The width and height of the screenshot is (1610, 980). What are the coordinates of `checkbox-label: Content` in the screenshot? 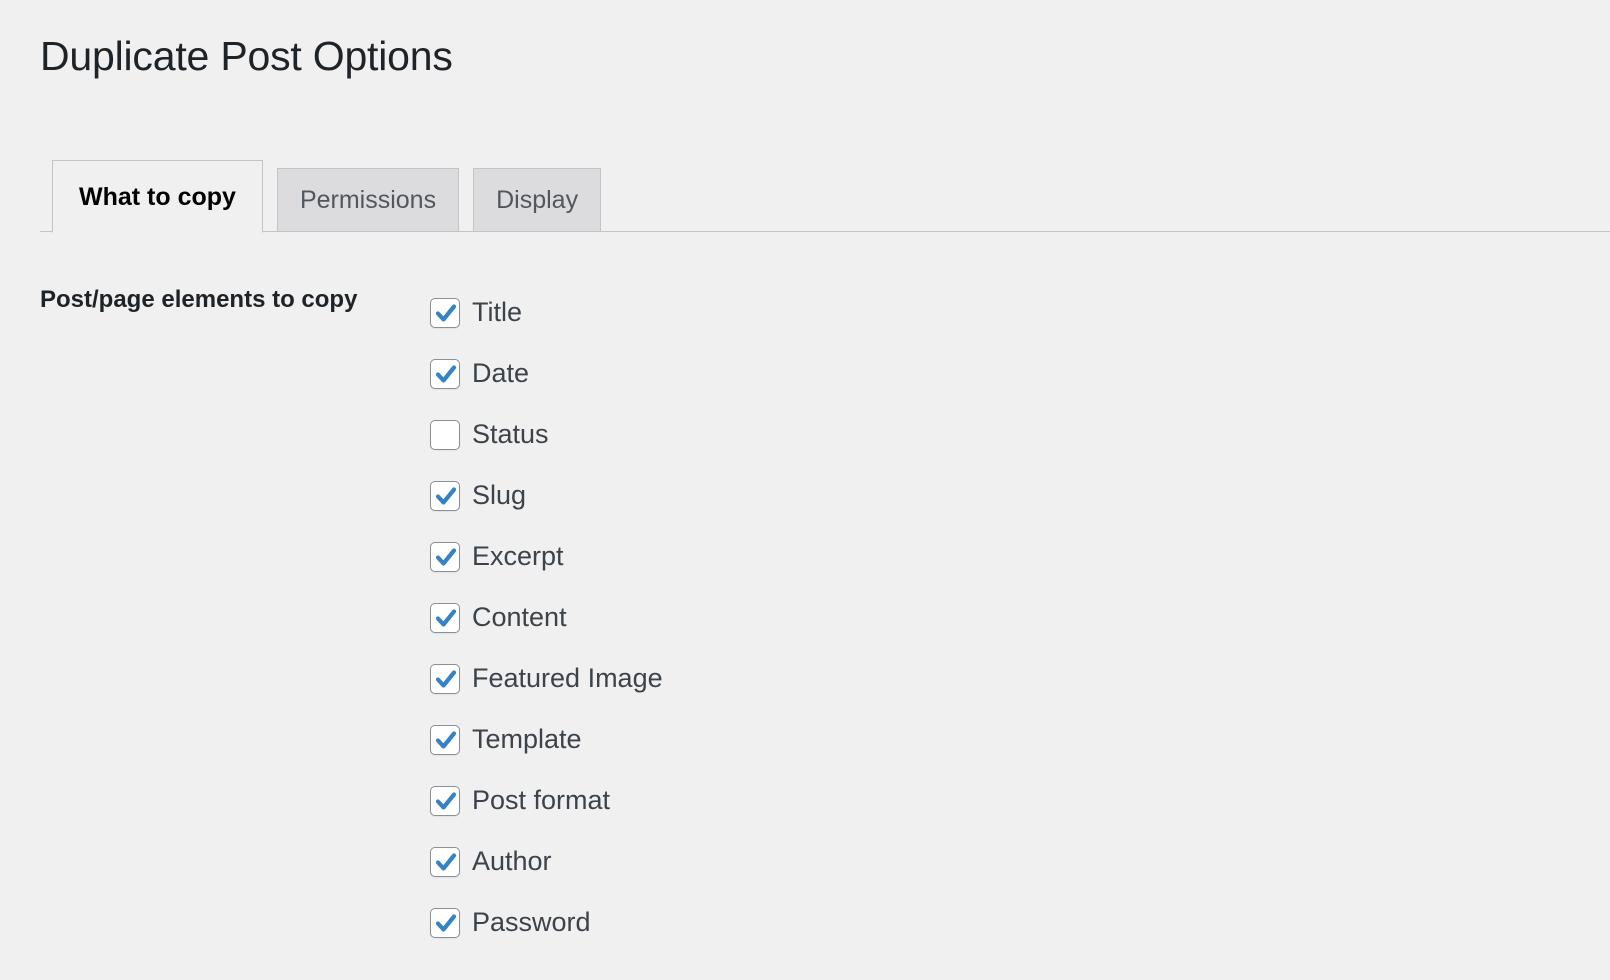 It's located at (519, 617).